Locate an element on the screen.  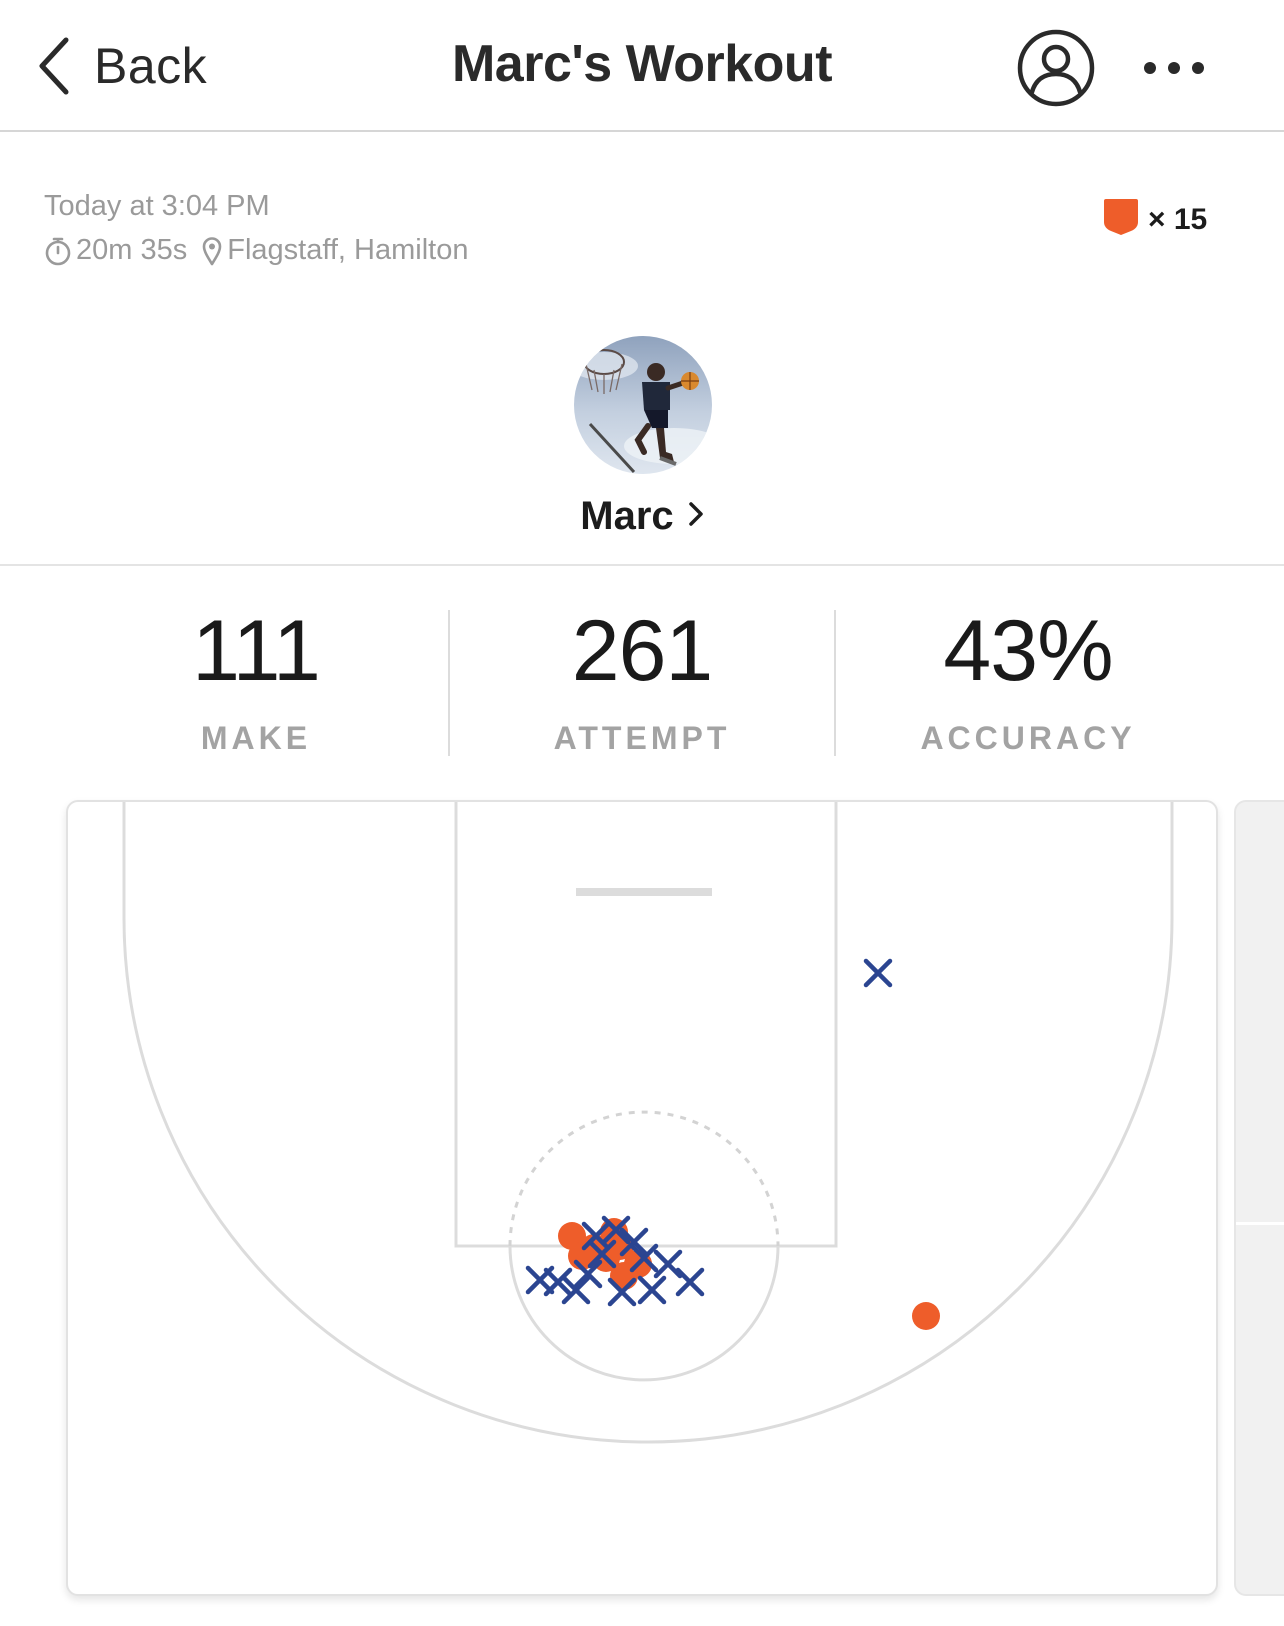
player-link: Marc is located at coordinates (642, 516).